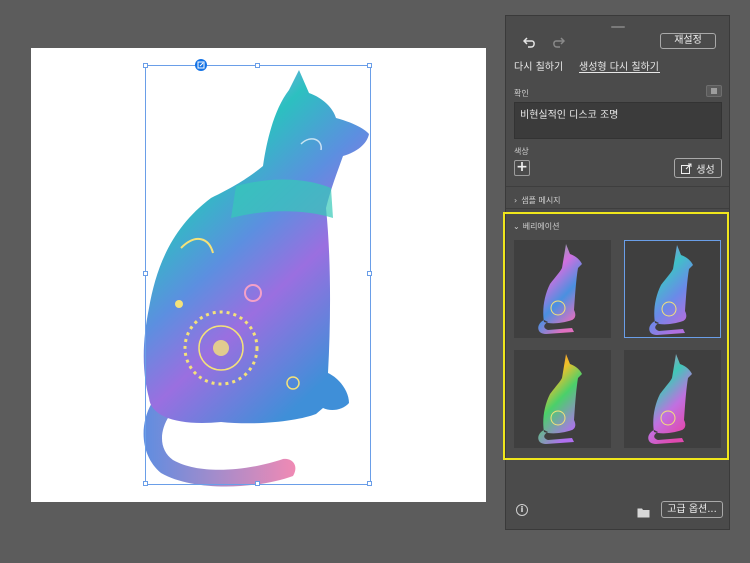  What do you see at coordinates (558, 42) in the screenshot?
I see `redo-icon` at bounding box center [558, 42].